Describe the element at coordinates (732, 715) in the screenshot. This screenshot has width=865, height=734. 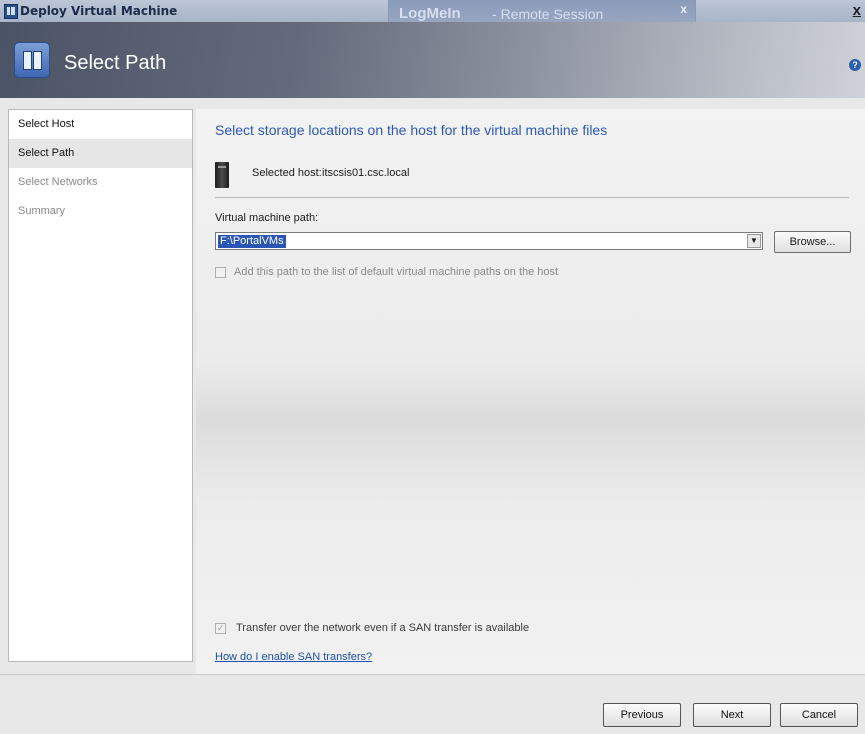
I see `next-button: Next` at that location.